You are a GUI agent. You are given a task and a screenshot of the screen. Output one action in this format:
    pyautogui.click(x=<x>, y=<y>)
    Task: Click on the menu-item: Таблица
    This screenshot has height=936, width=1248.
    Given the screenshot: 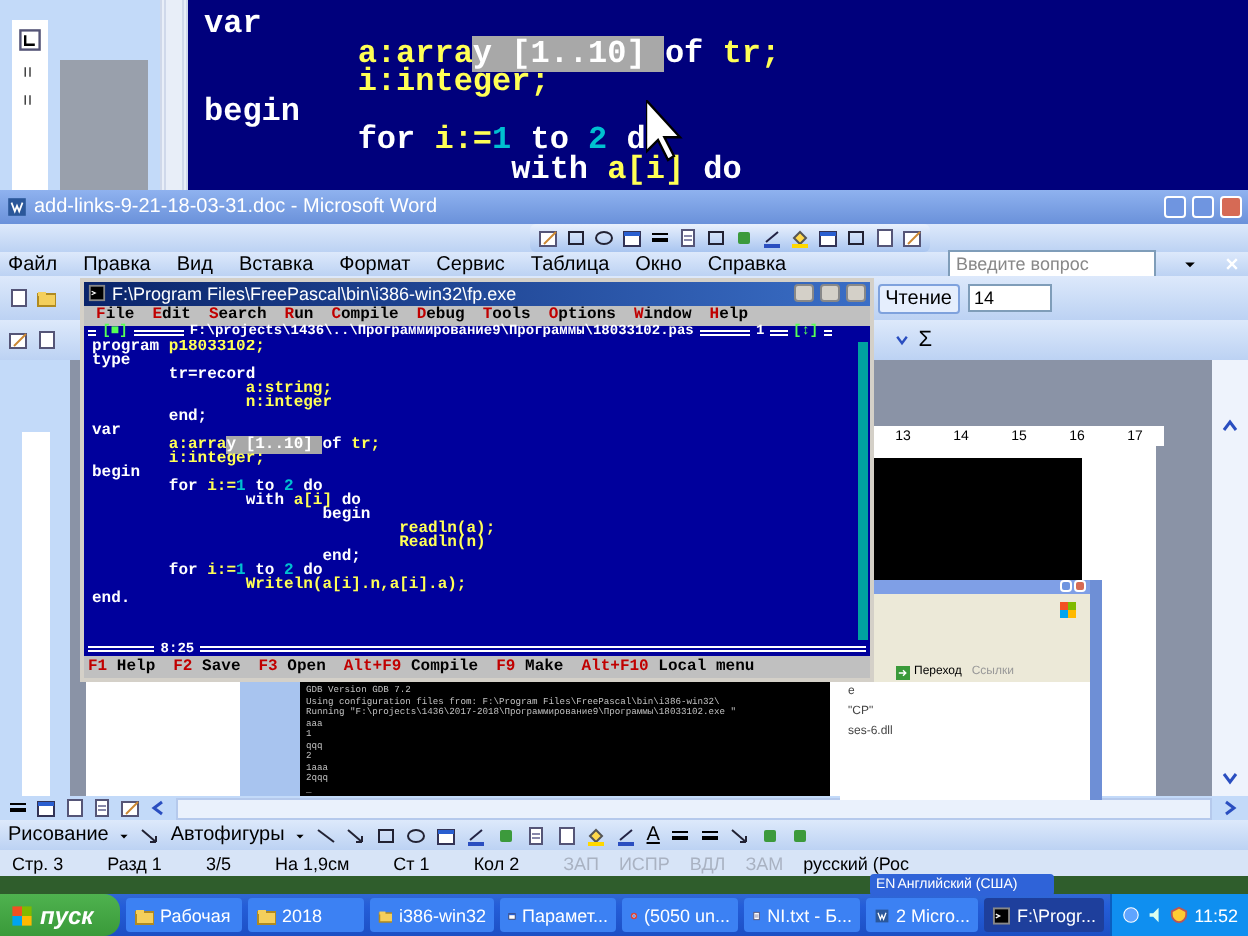 What is the action you would take?
    pyautogui.click(x=570, y=264)
    